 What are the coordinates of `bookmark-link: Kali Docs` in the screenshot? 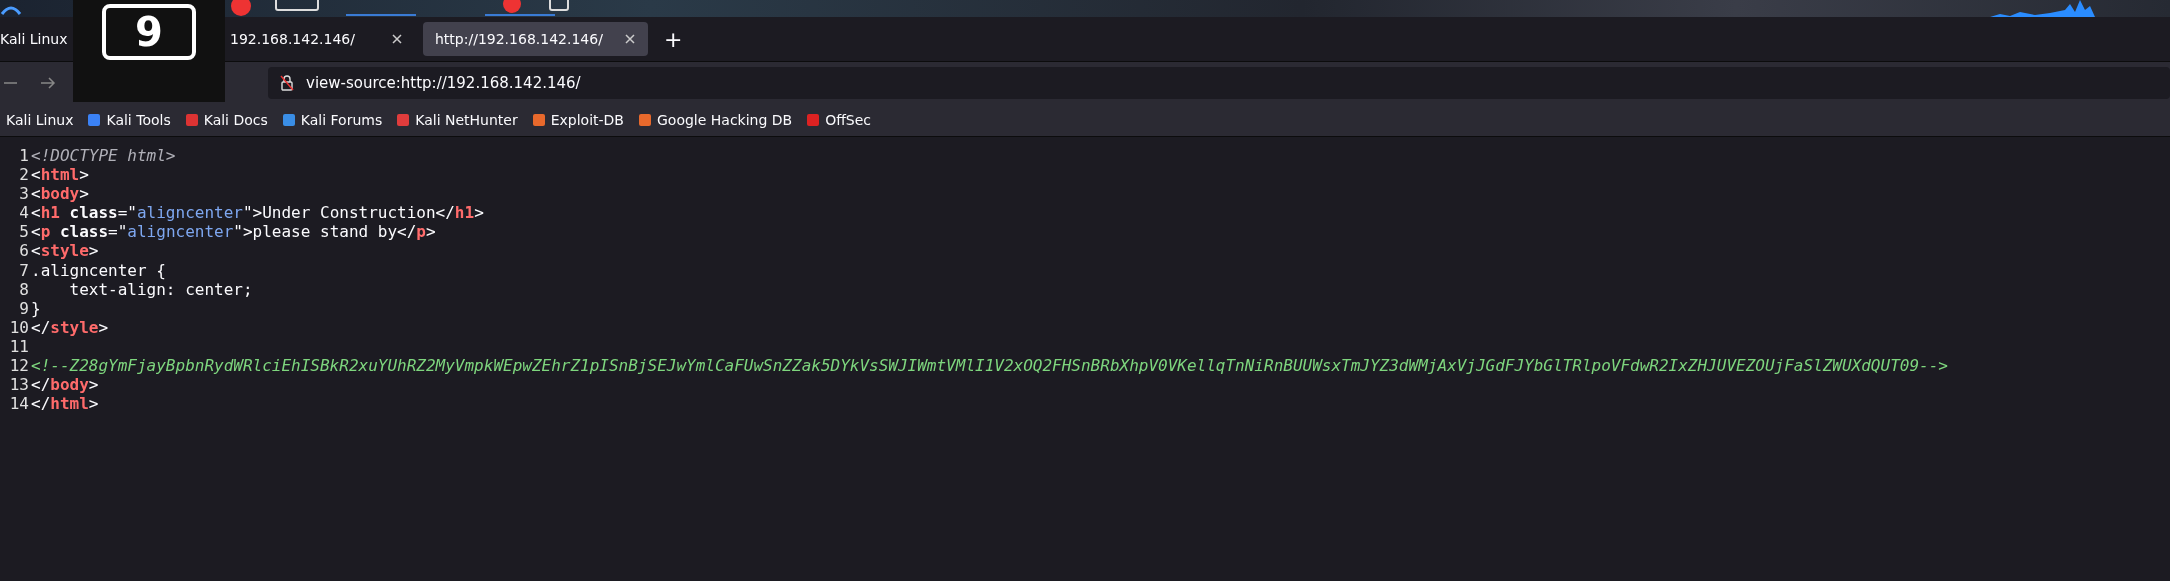 It's located at (226, 120).